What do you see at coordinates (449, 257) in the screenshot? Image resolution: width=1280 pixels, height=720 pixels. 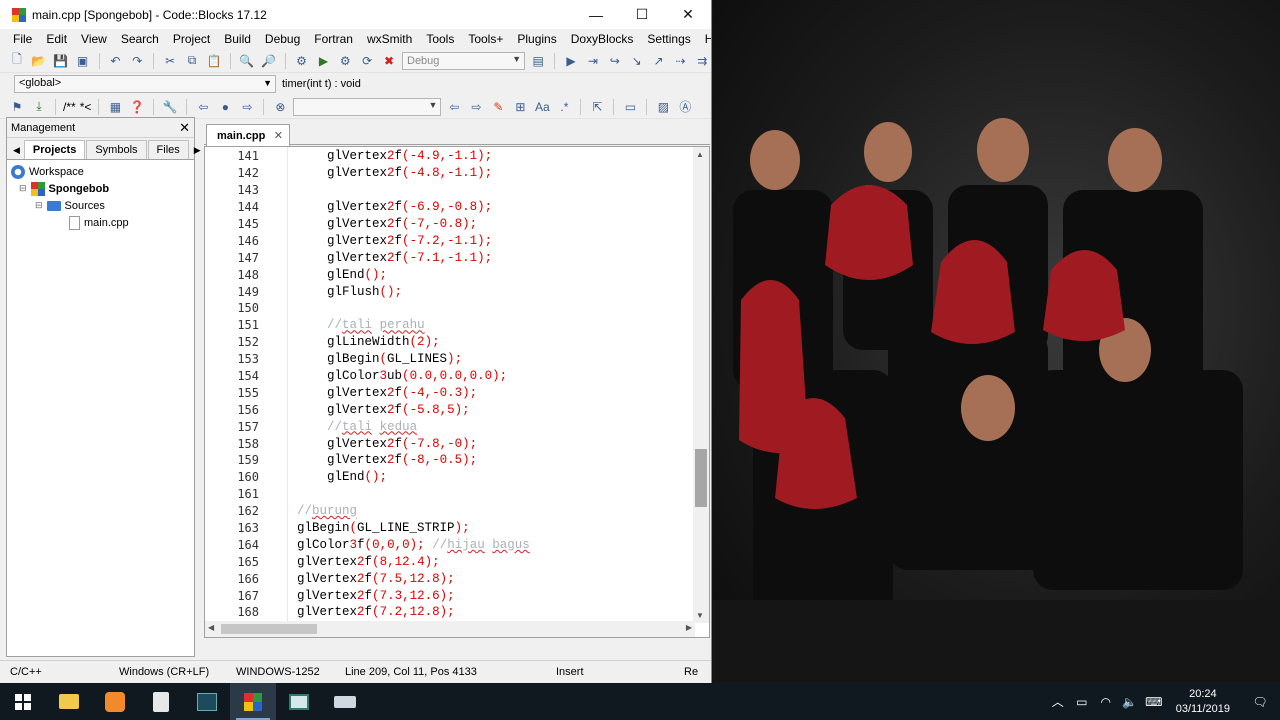 I see `code-line: 147 glVertex2f(-7.1,-1.1);` at bounding box center [449, 257].